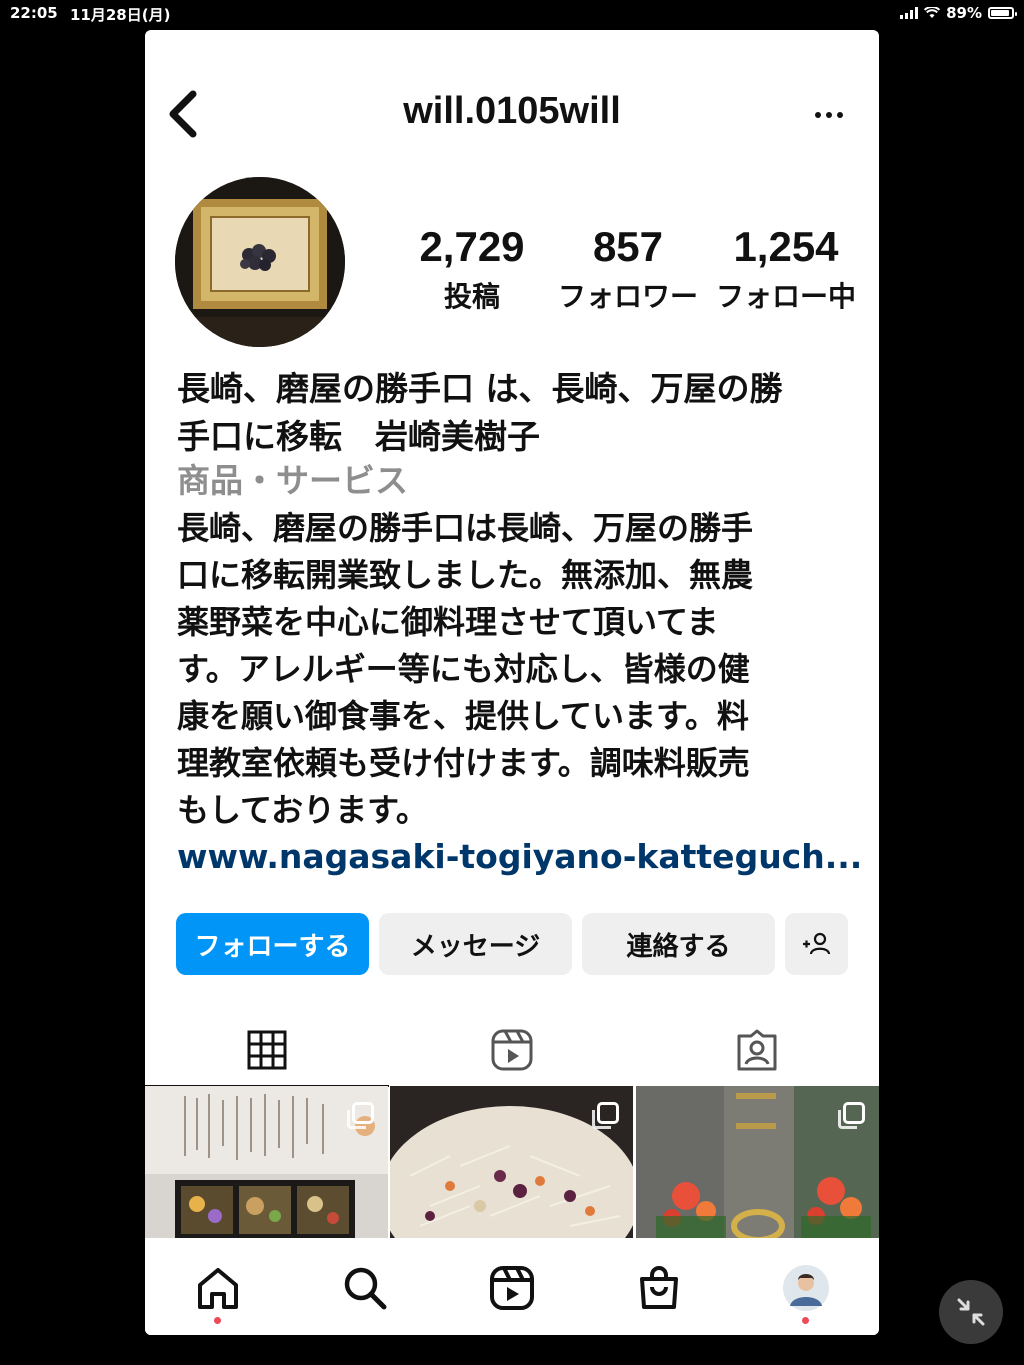 The width and height of the screenshot is (1024, 1365). I want to click on stat-value: 1,254, so click(786, 246).